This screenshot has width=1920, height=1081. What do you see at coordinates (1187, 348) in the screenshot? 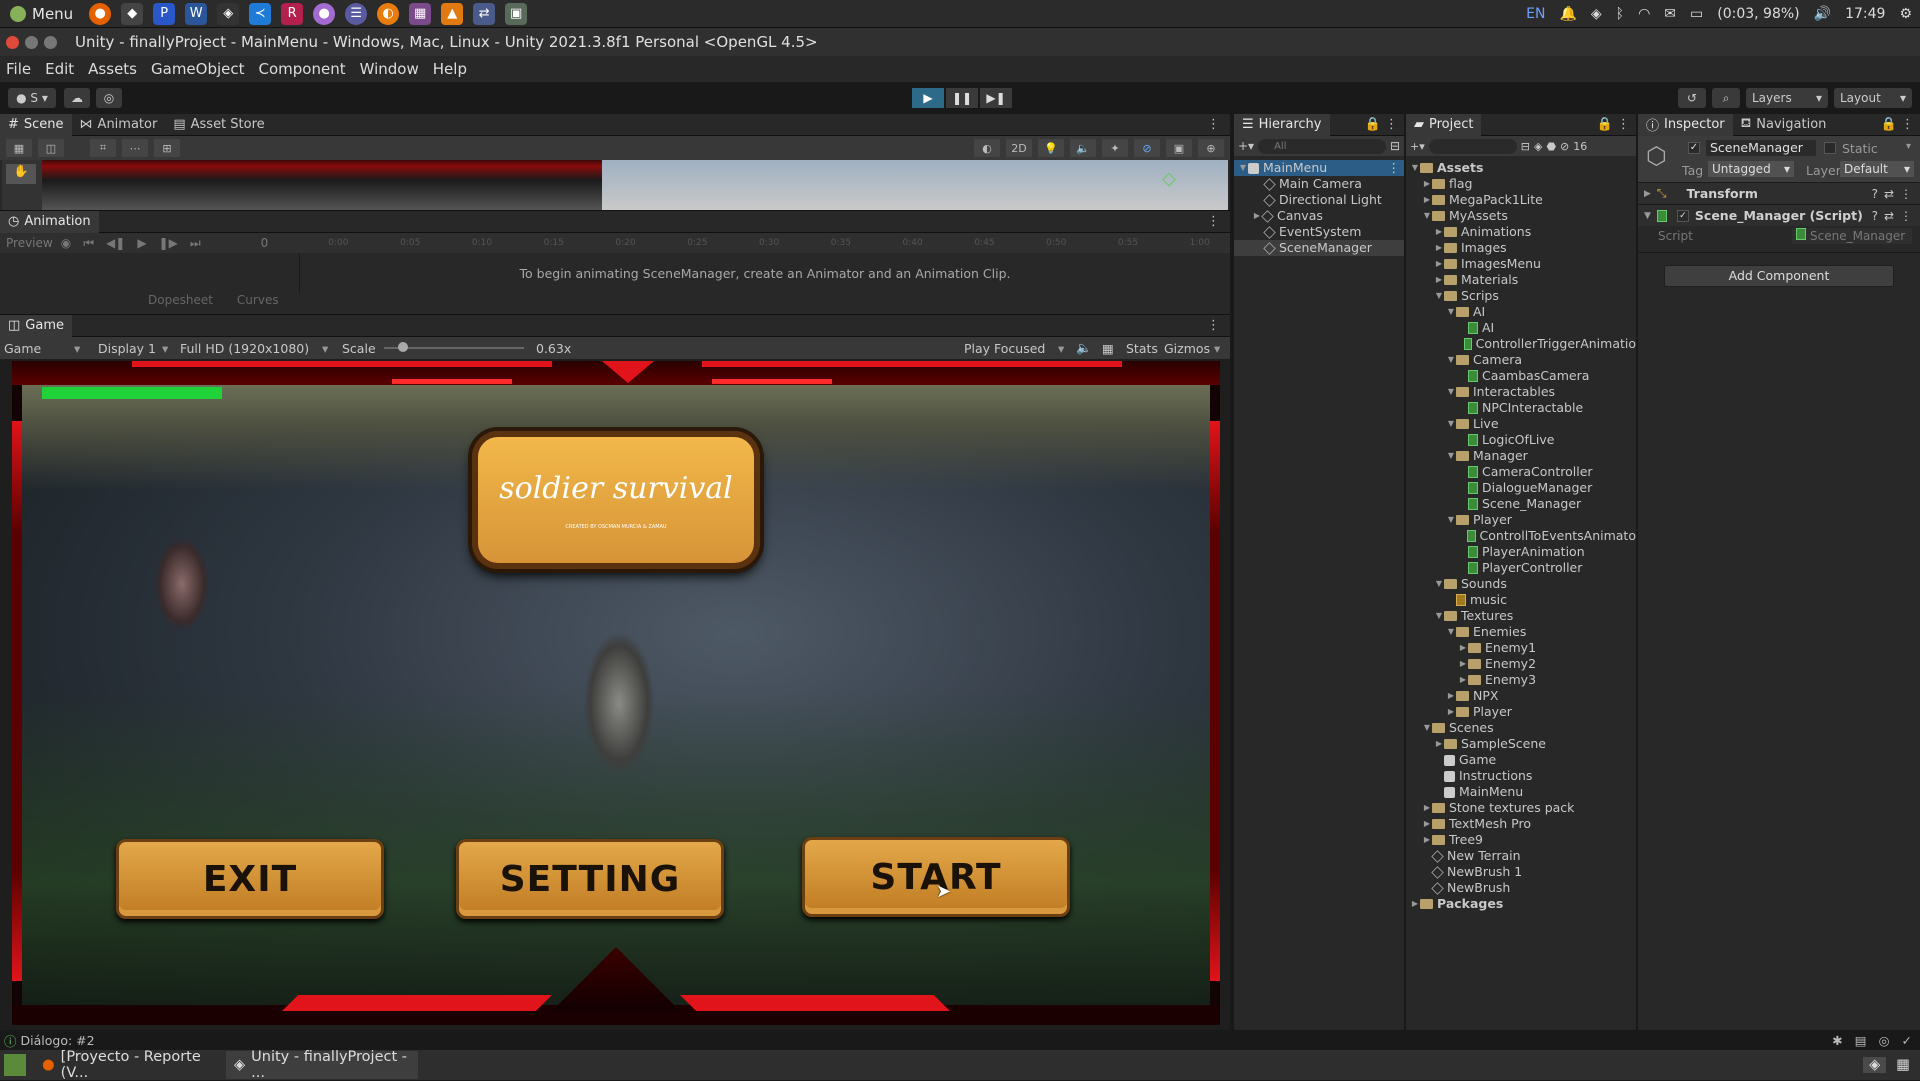
I see `gizmos-button: Gizmos` at bounding box center [1187, 348].